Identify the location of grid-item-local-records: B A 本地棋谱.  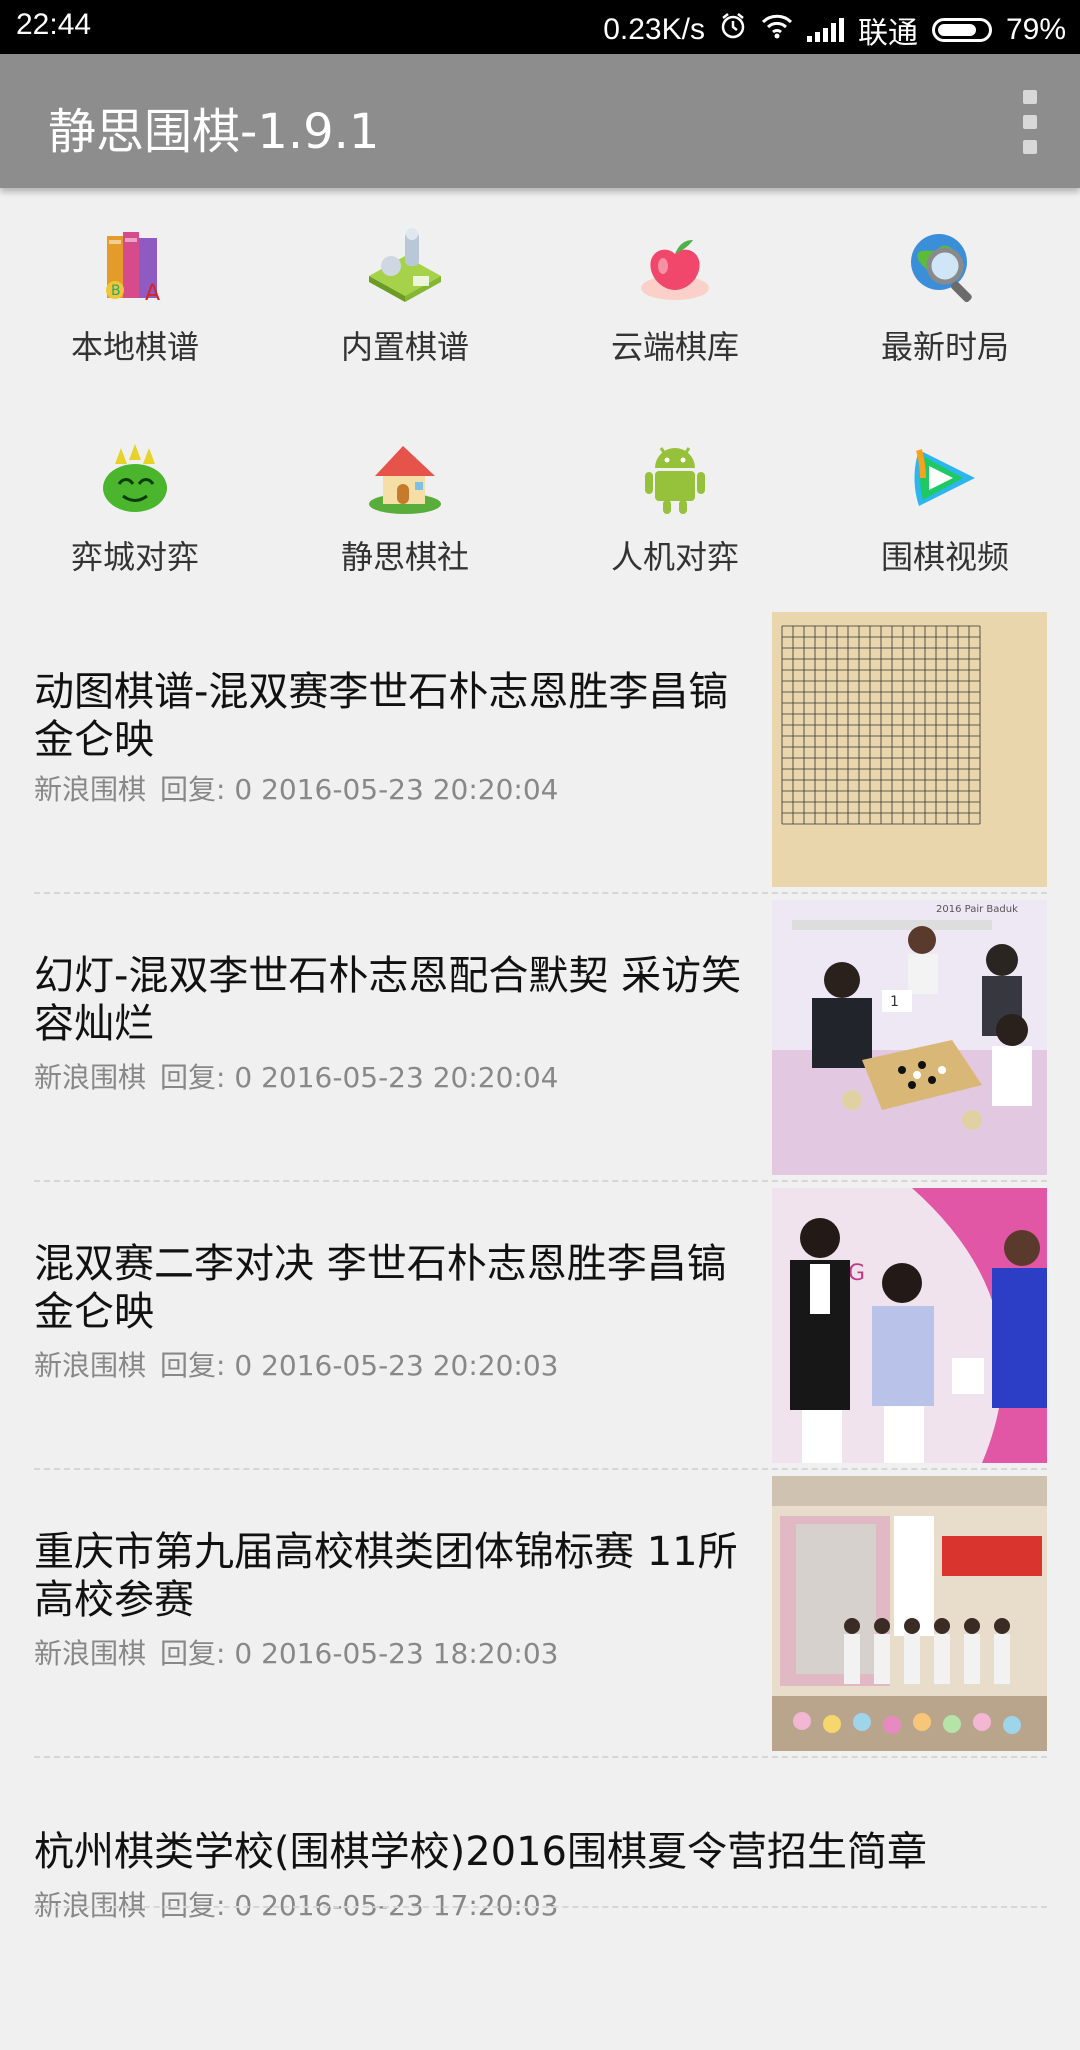
(135, 310).